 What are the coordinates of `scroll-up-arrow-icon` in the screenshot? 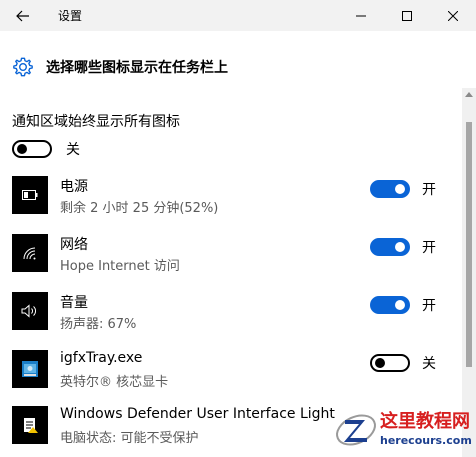 It's located at (469, 94).